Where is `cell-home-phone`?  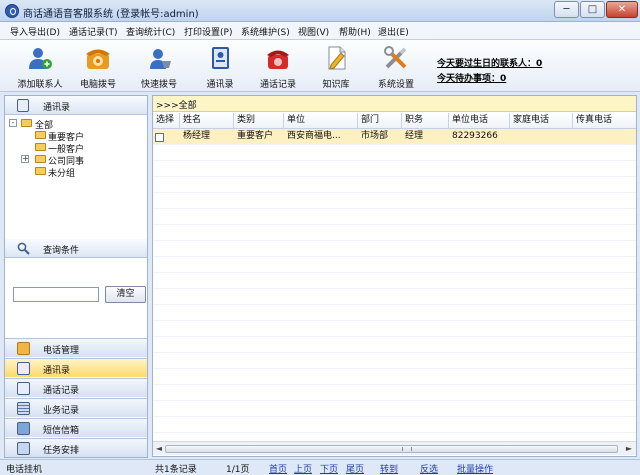 cell-home-phone is located at coordinates (541, 136).